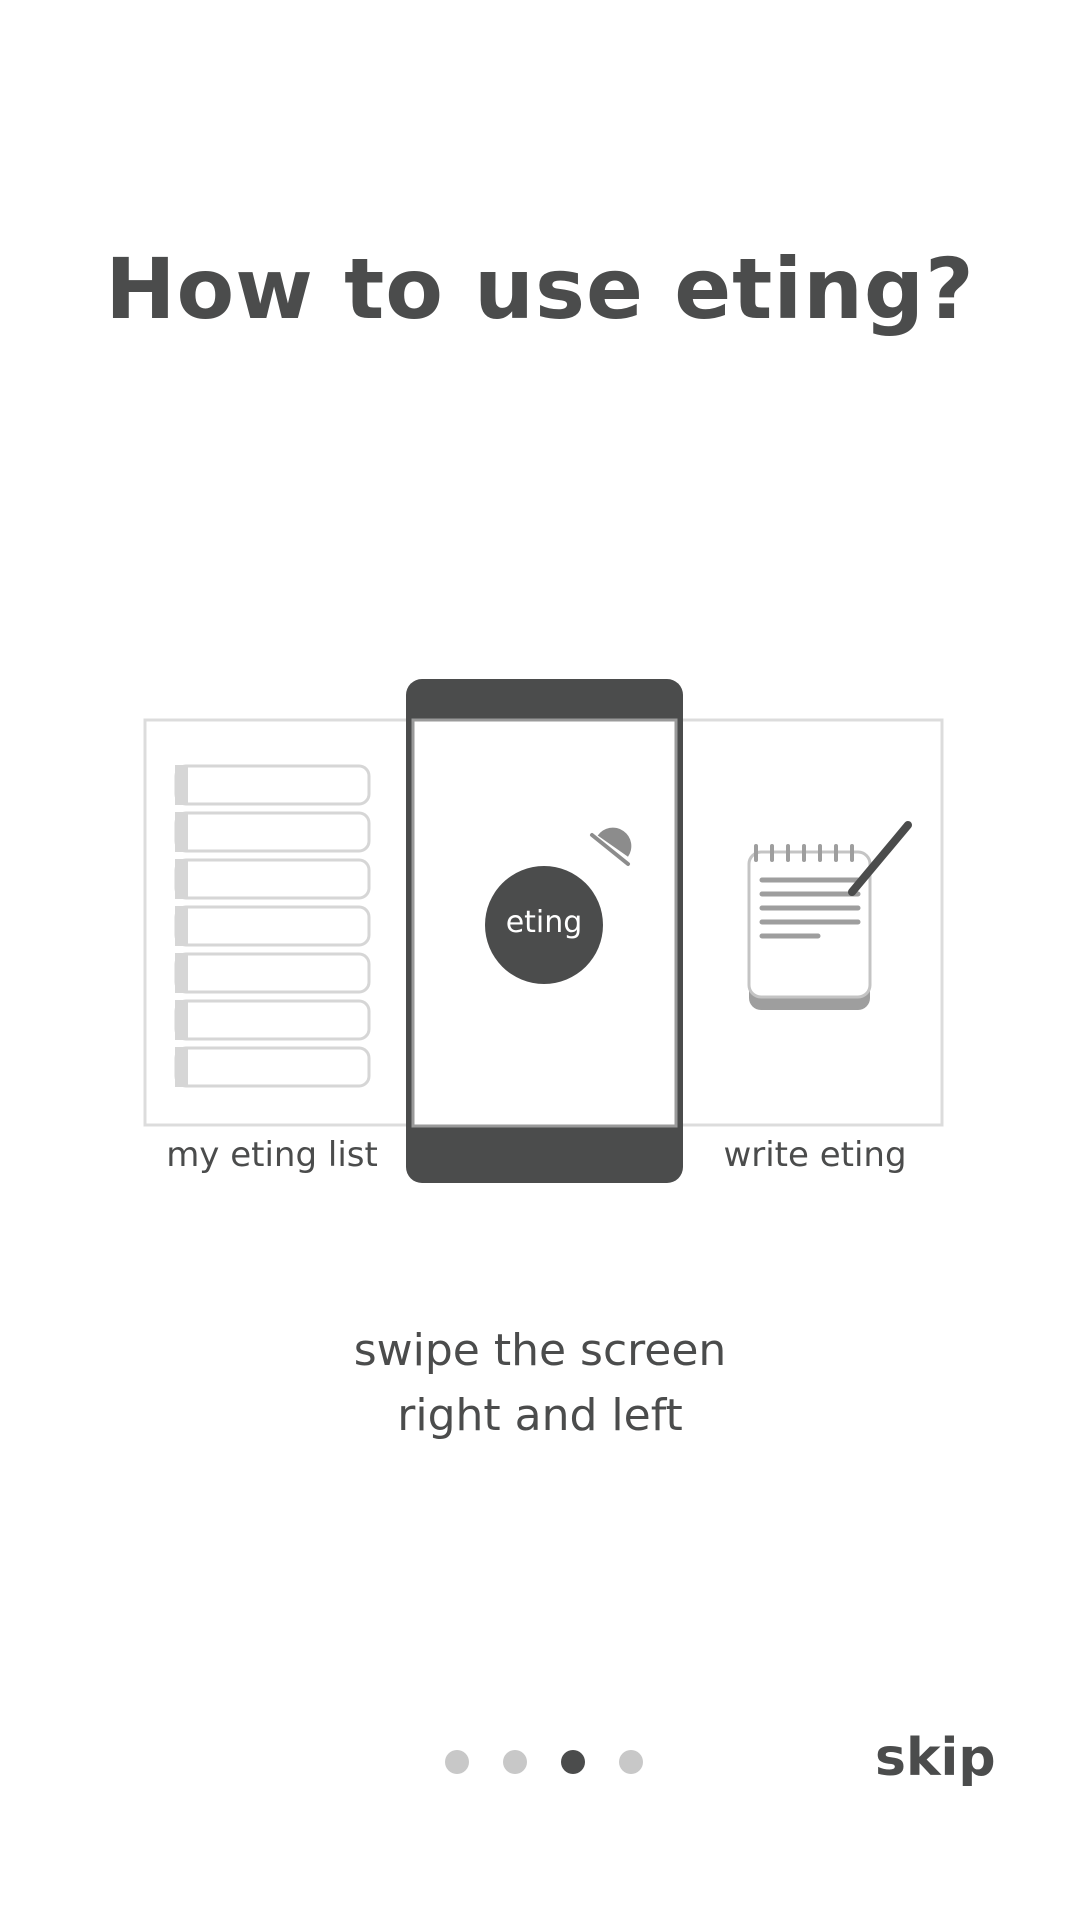 Image resolution: width=1080 pixels, height=1920 pixels. I want to click on page-indicator, so click(544, 1762).